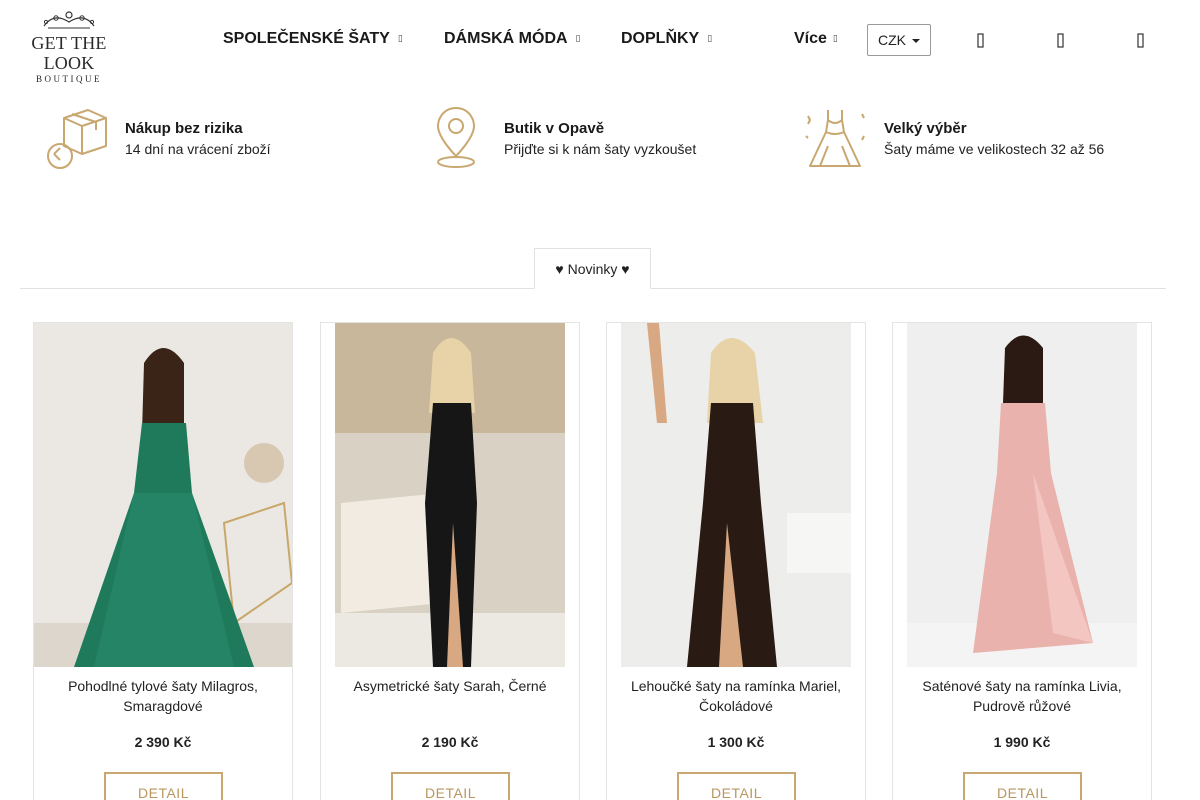  I want to click on user-icon, so click(1061, 41).